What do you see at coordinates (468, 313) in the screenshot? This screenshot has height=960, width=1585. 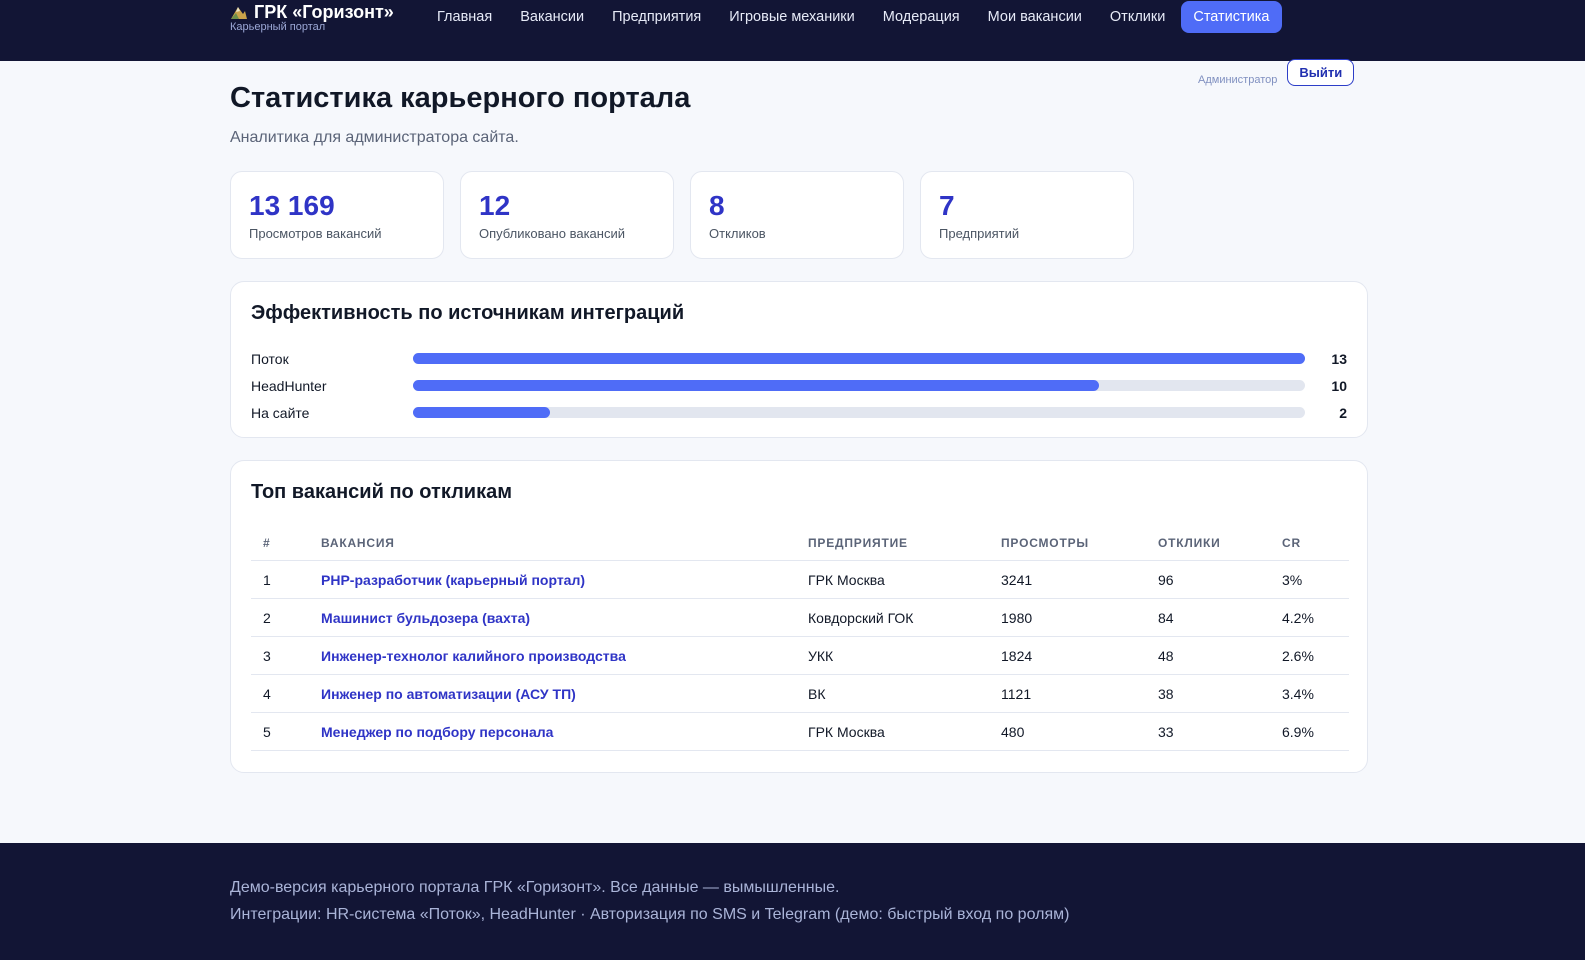 I see `sources-title: Эффективность по источникам интеграций` at bounding box center [468, 313].